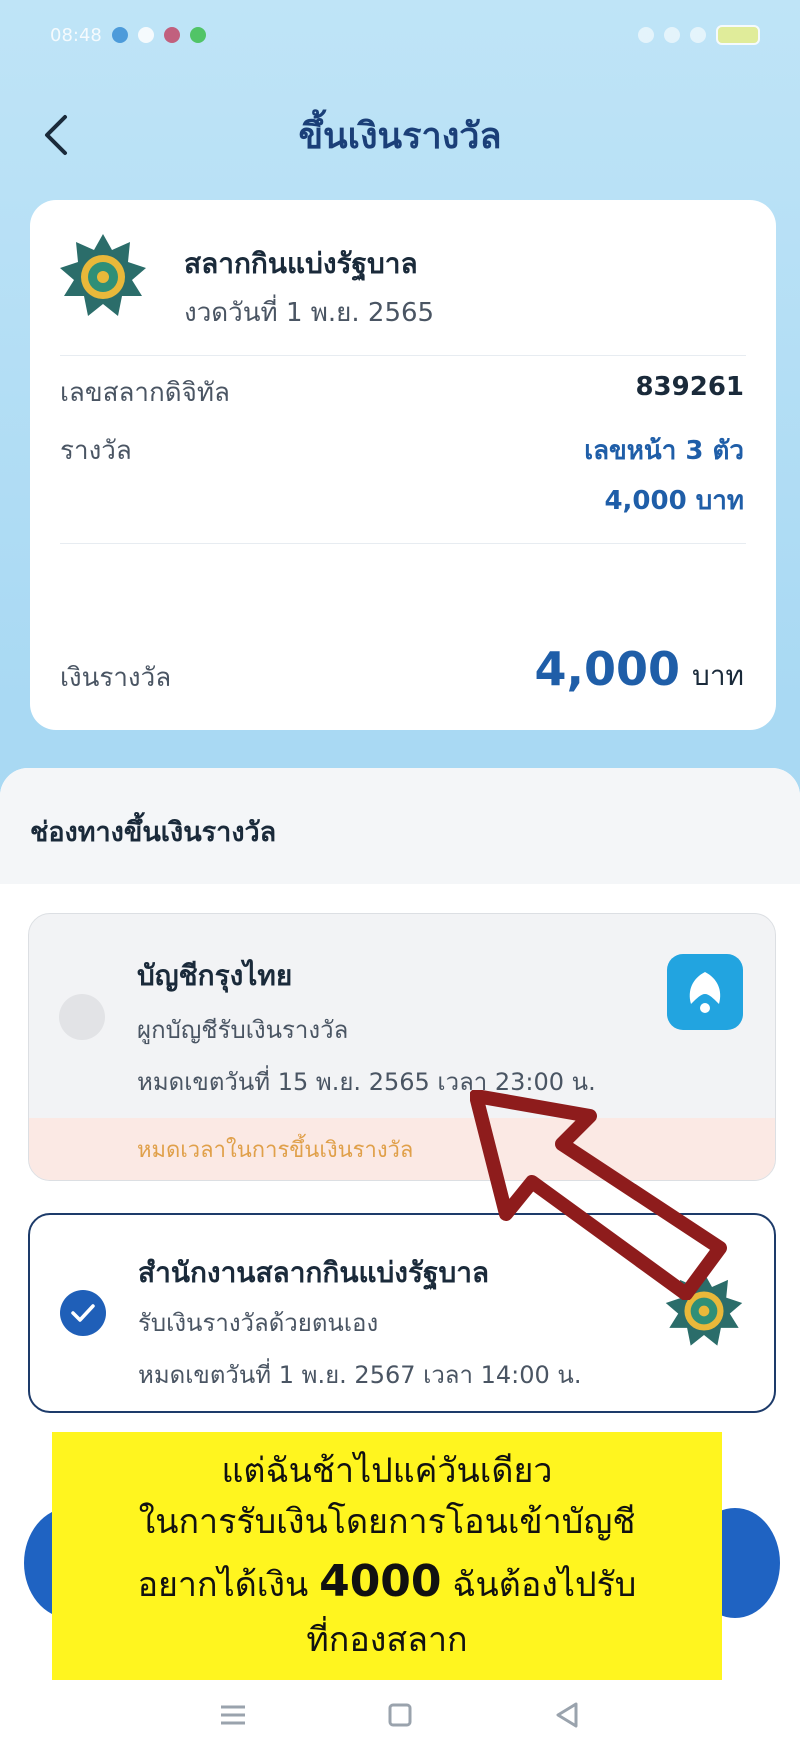 The width and height of the screenshot is (800, 1749). I want to click on check-icon, so click(83, 1313).